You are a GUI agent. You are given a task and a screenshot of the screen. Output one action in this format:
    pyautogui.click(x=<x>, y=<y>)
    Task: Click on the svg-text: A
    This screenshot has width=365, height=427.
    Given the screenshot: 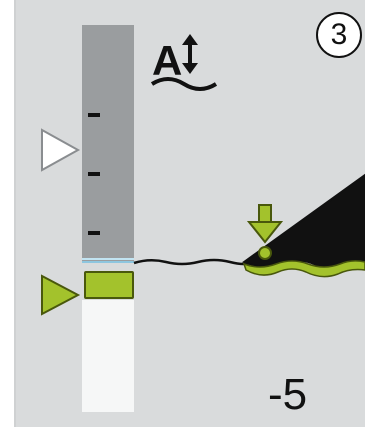 What is the action you would take?
    pyautogui.click(x=167, y=60)
    